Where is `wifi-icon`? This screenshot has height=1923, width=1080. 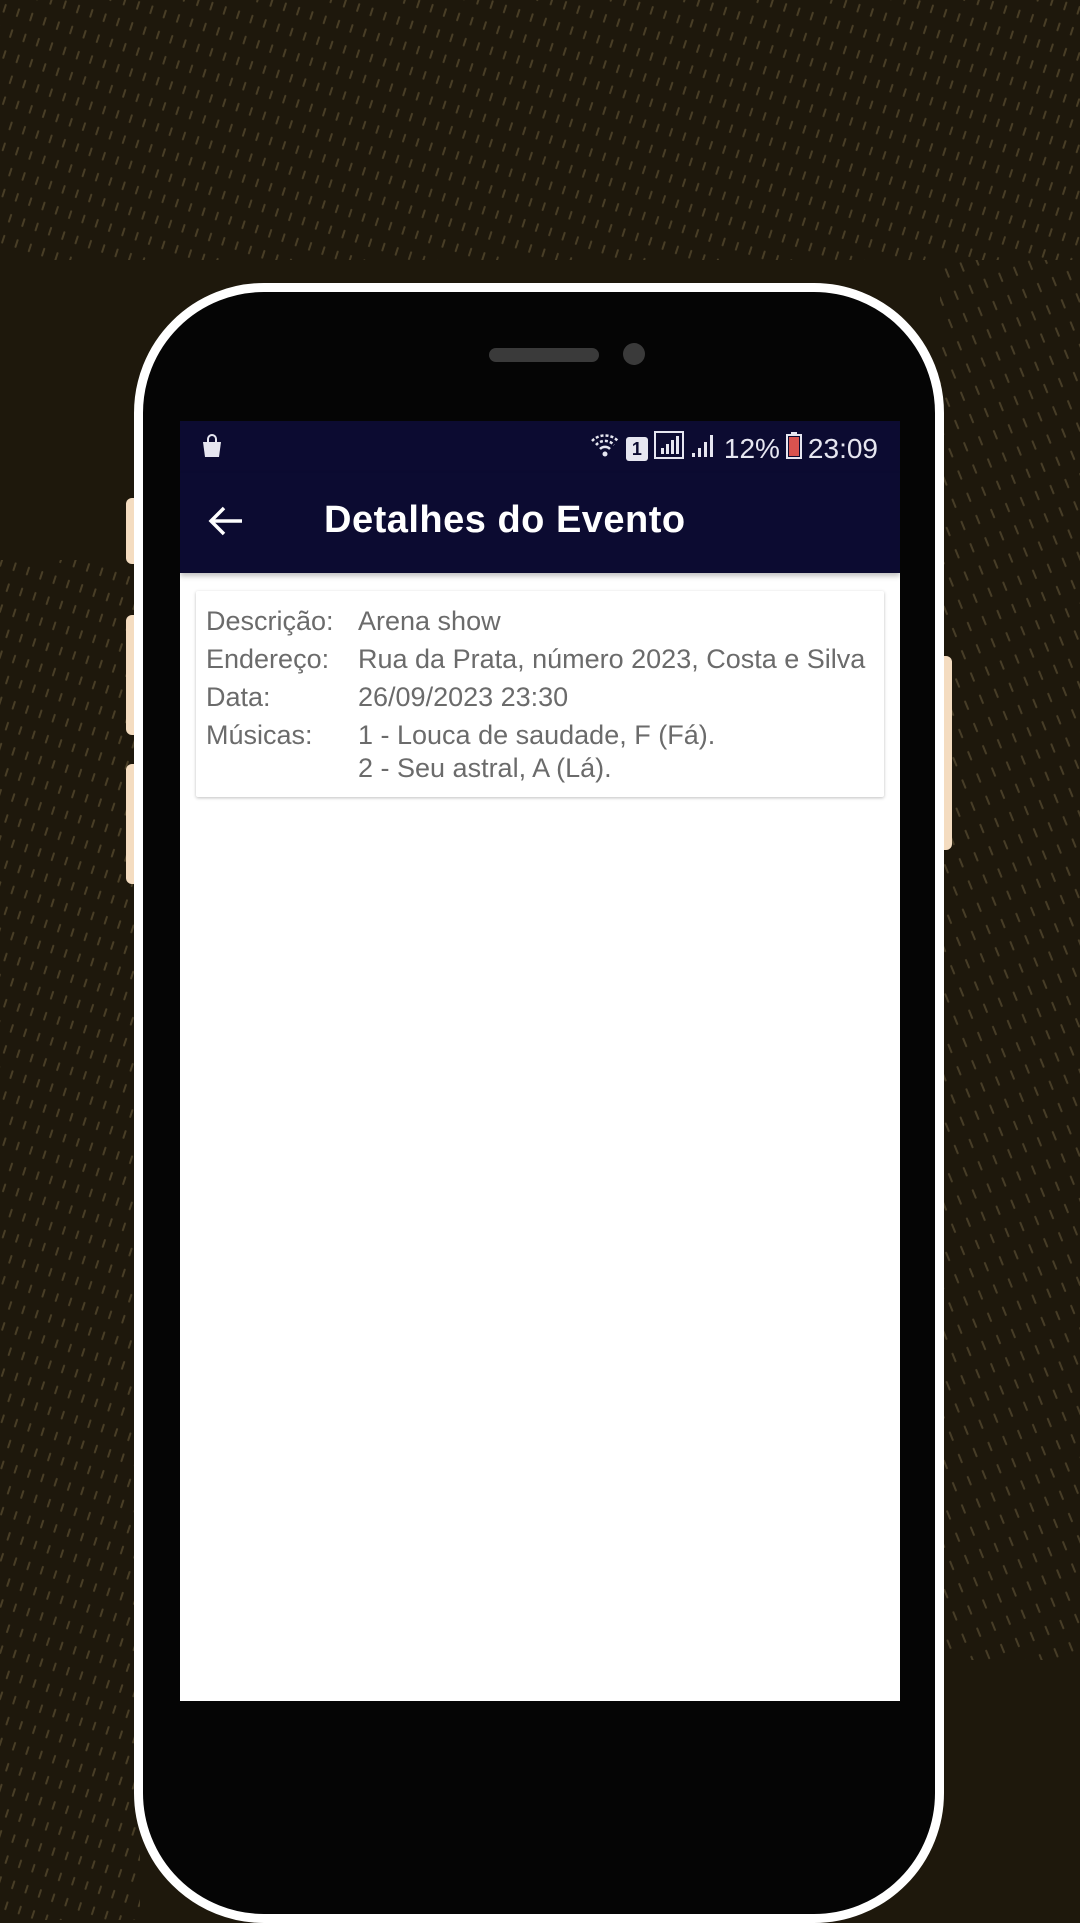 wifi-icon is located at coordinates (605, 448).